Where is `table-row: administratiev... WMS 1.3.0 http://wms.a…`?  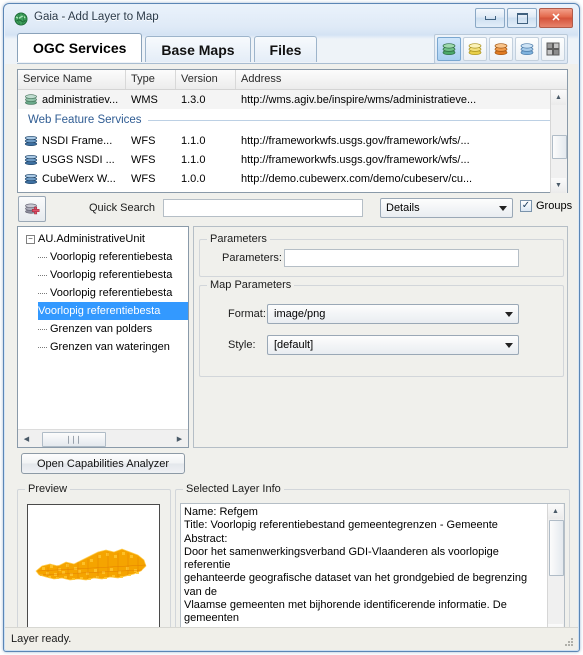 table-row: administratiev... WMS 1.3.0 http://wms.a… is located at coordinates (292, 99).